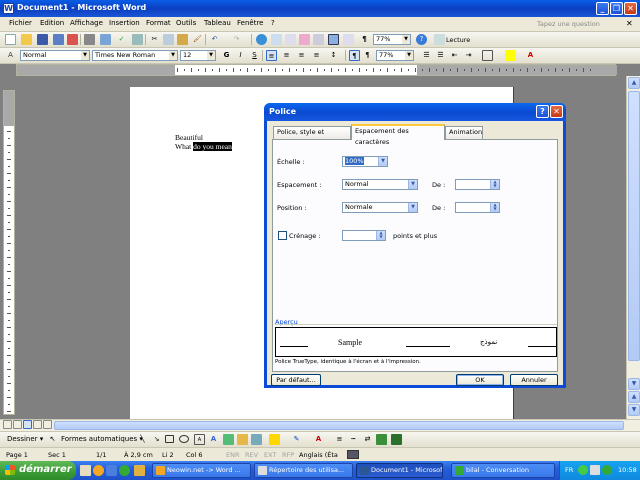  I want to click on oval-icon, so click(184, 439).